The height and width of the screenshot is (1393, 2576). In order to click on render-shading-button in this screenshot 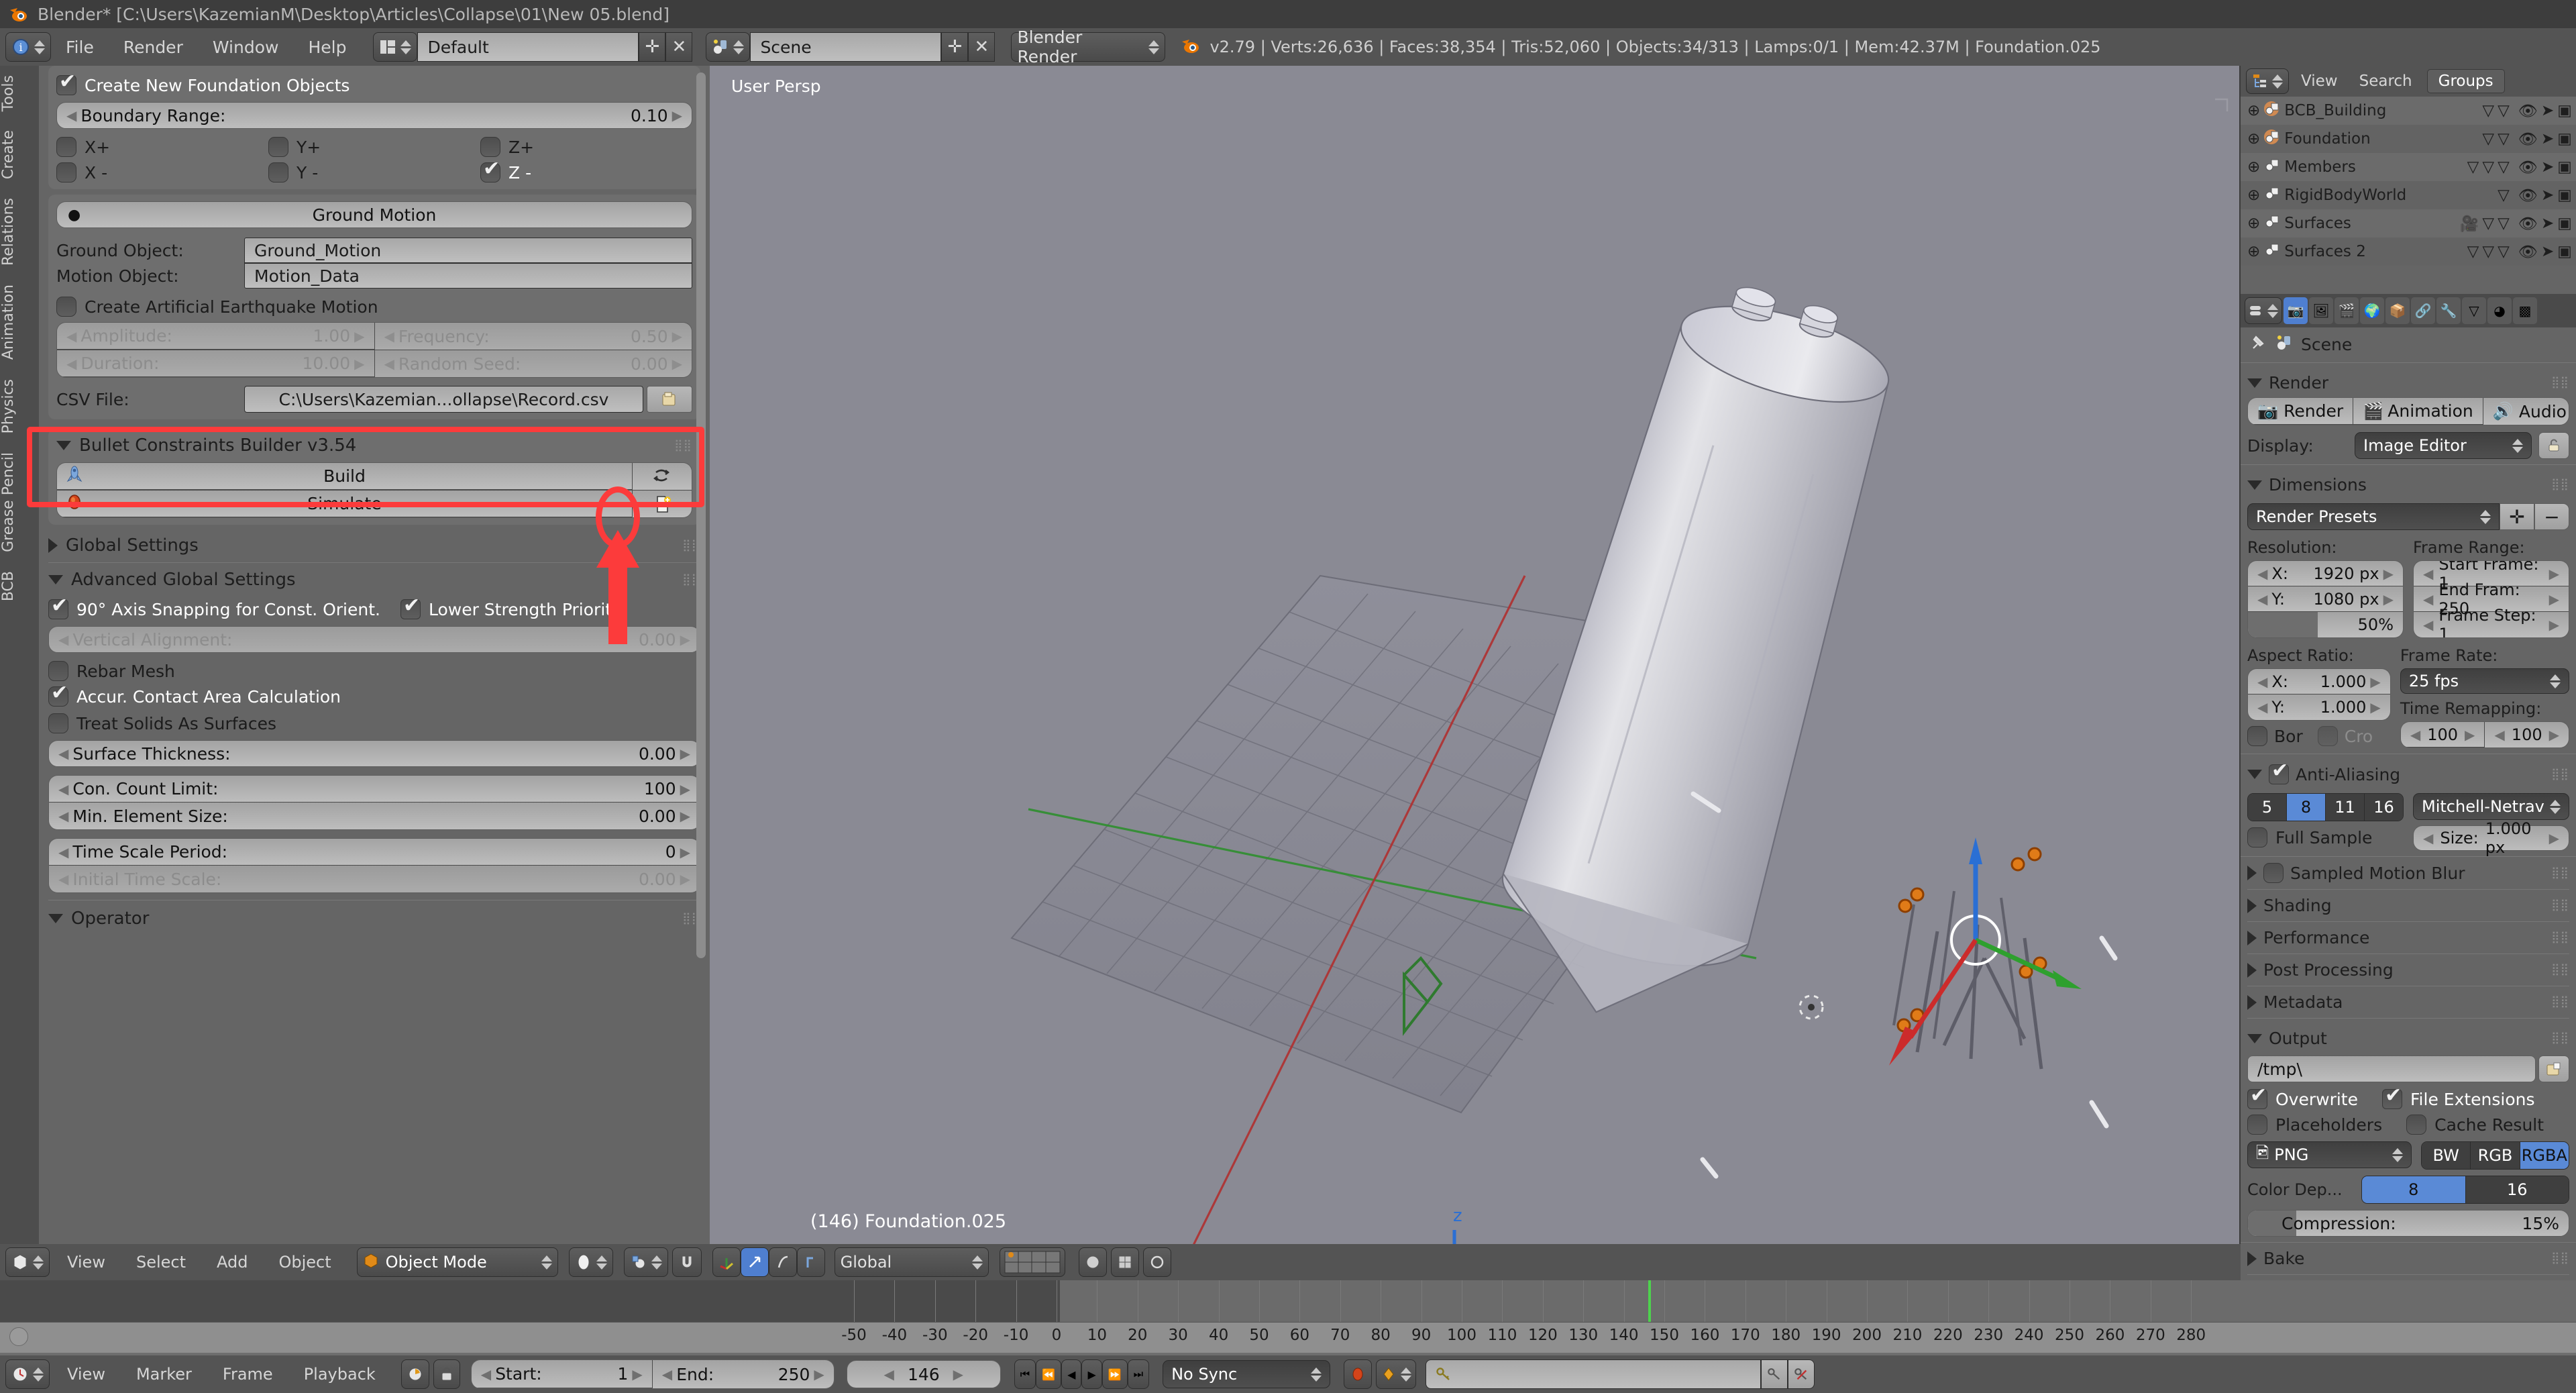, I will do `click(1092, 1262)`.